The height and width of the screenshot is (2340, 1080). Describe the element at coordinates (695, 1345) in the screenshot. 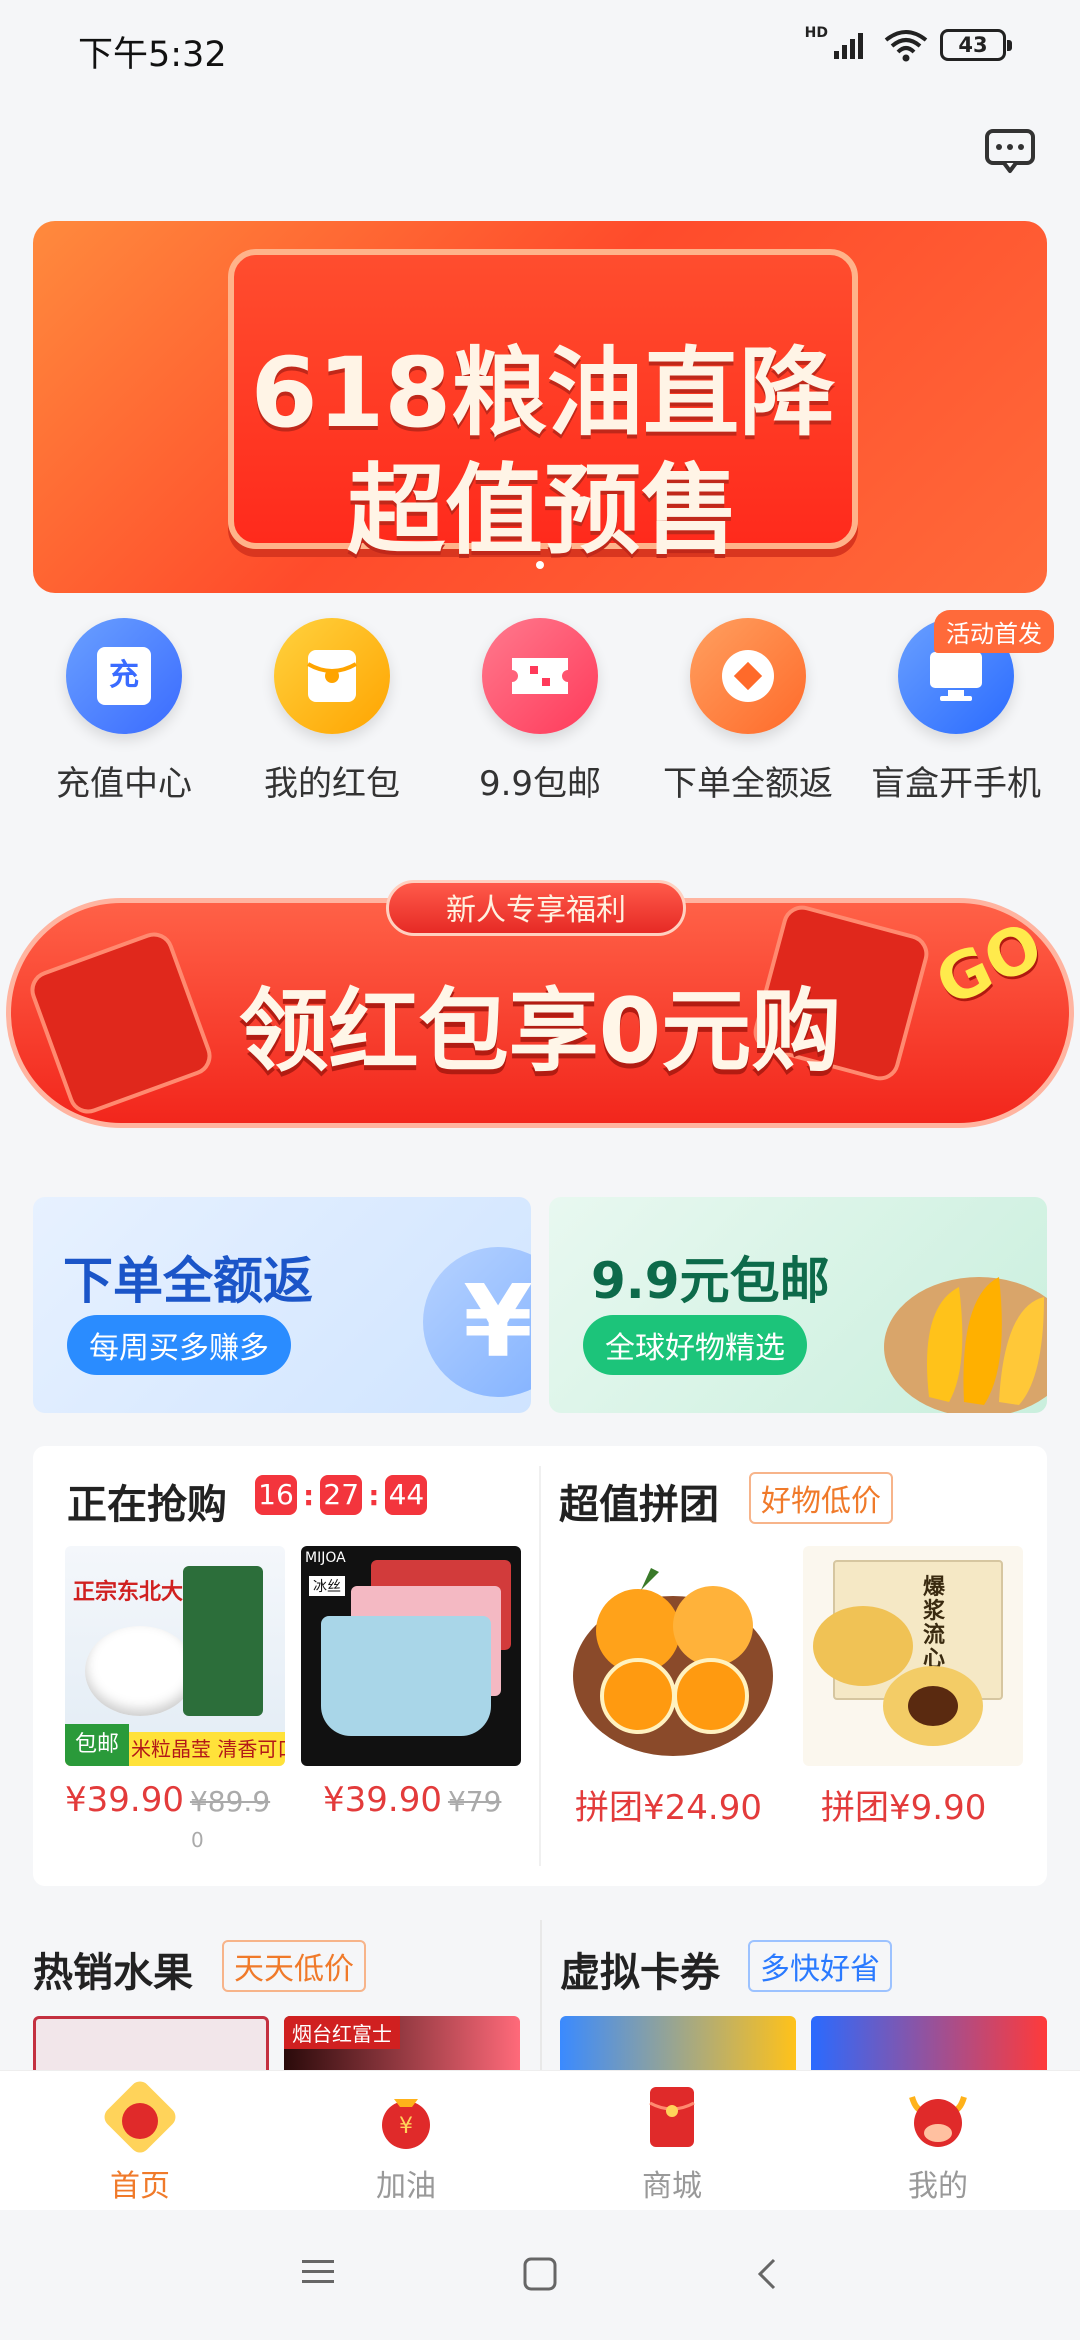

I see `card-pill: 全球好物精选` at that location.